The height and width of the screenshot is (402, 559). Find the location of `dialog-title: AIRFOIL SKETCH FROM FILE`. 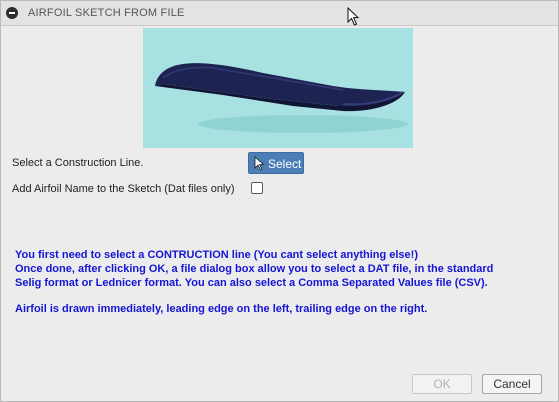

dialog-title: AIRFOIL SKETCH FROM FILE is located at coordinates (106, 13).